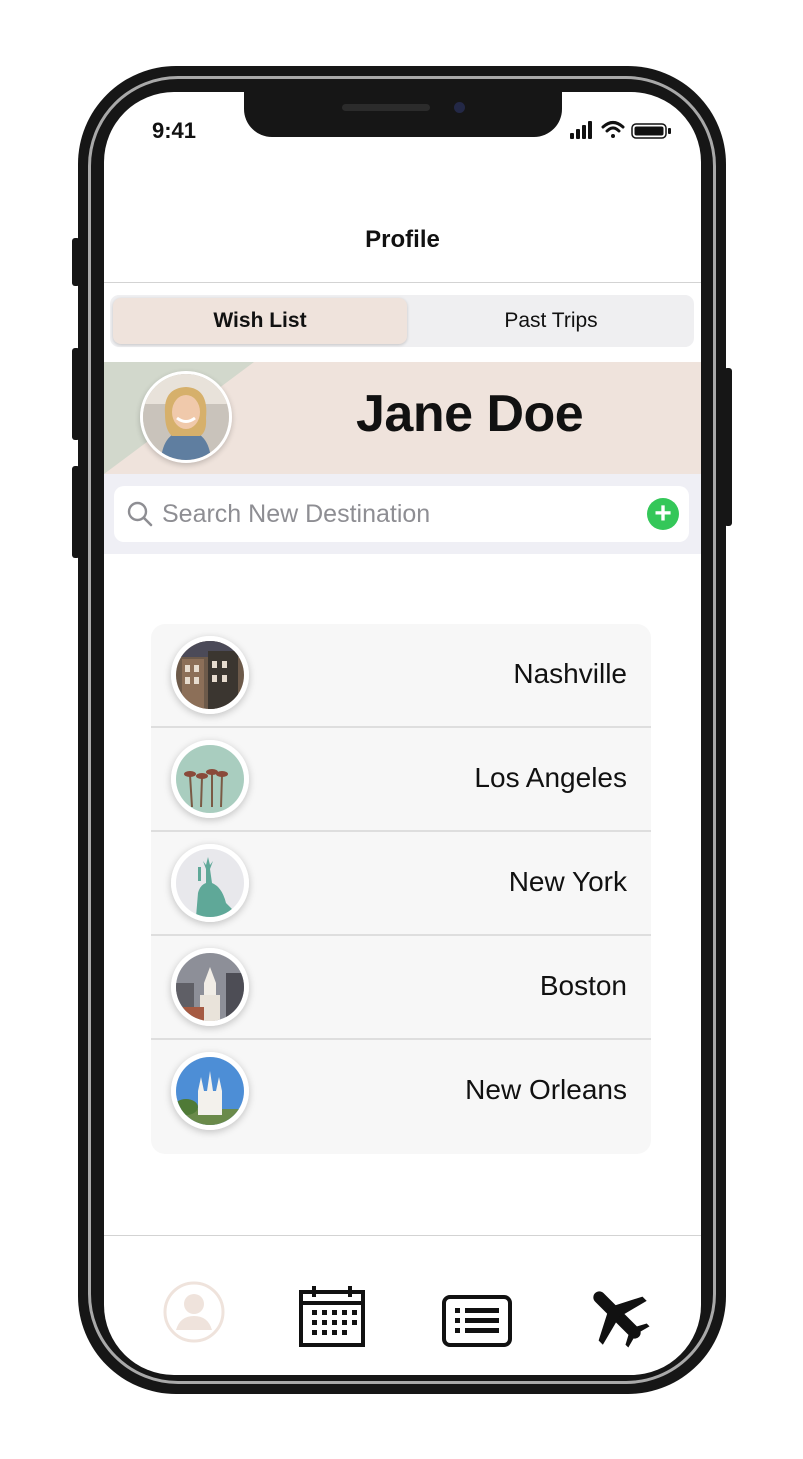 This screenshot has height=1459, width=803. I want to click on tab-wish-list: Wish List, so click(260, 321).